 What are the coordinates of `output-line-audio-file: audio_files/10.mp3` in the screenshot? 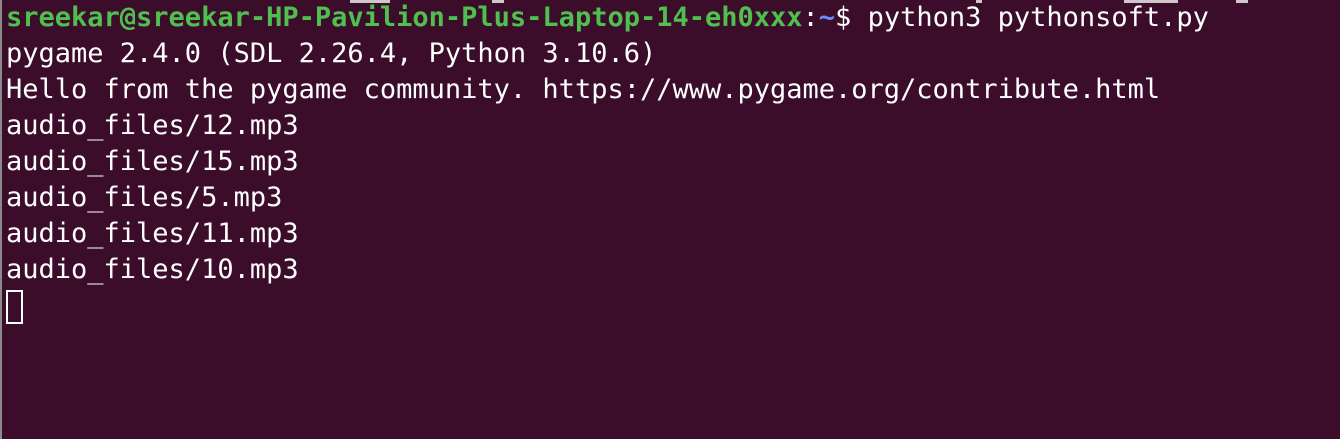 It's located at (152, 269).